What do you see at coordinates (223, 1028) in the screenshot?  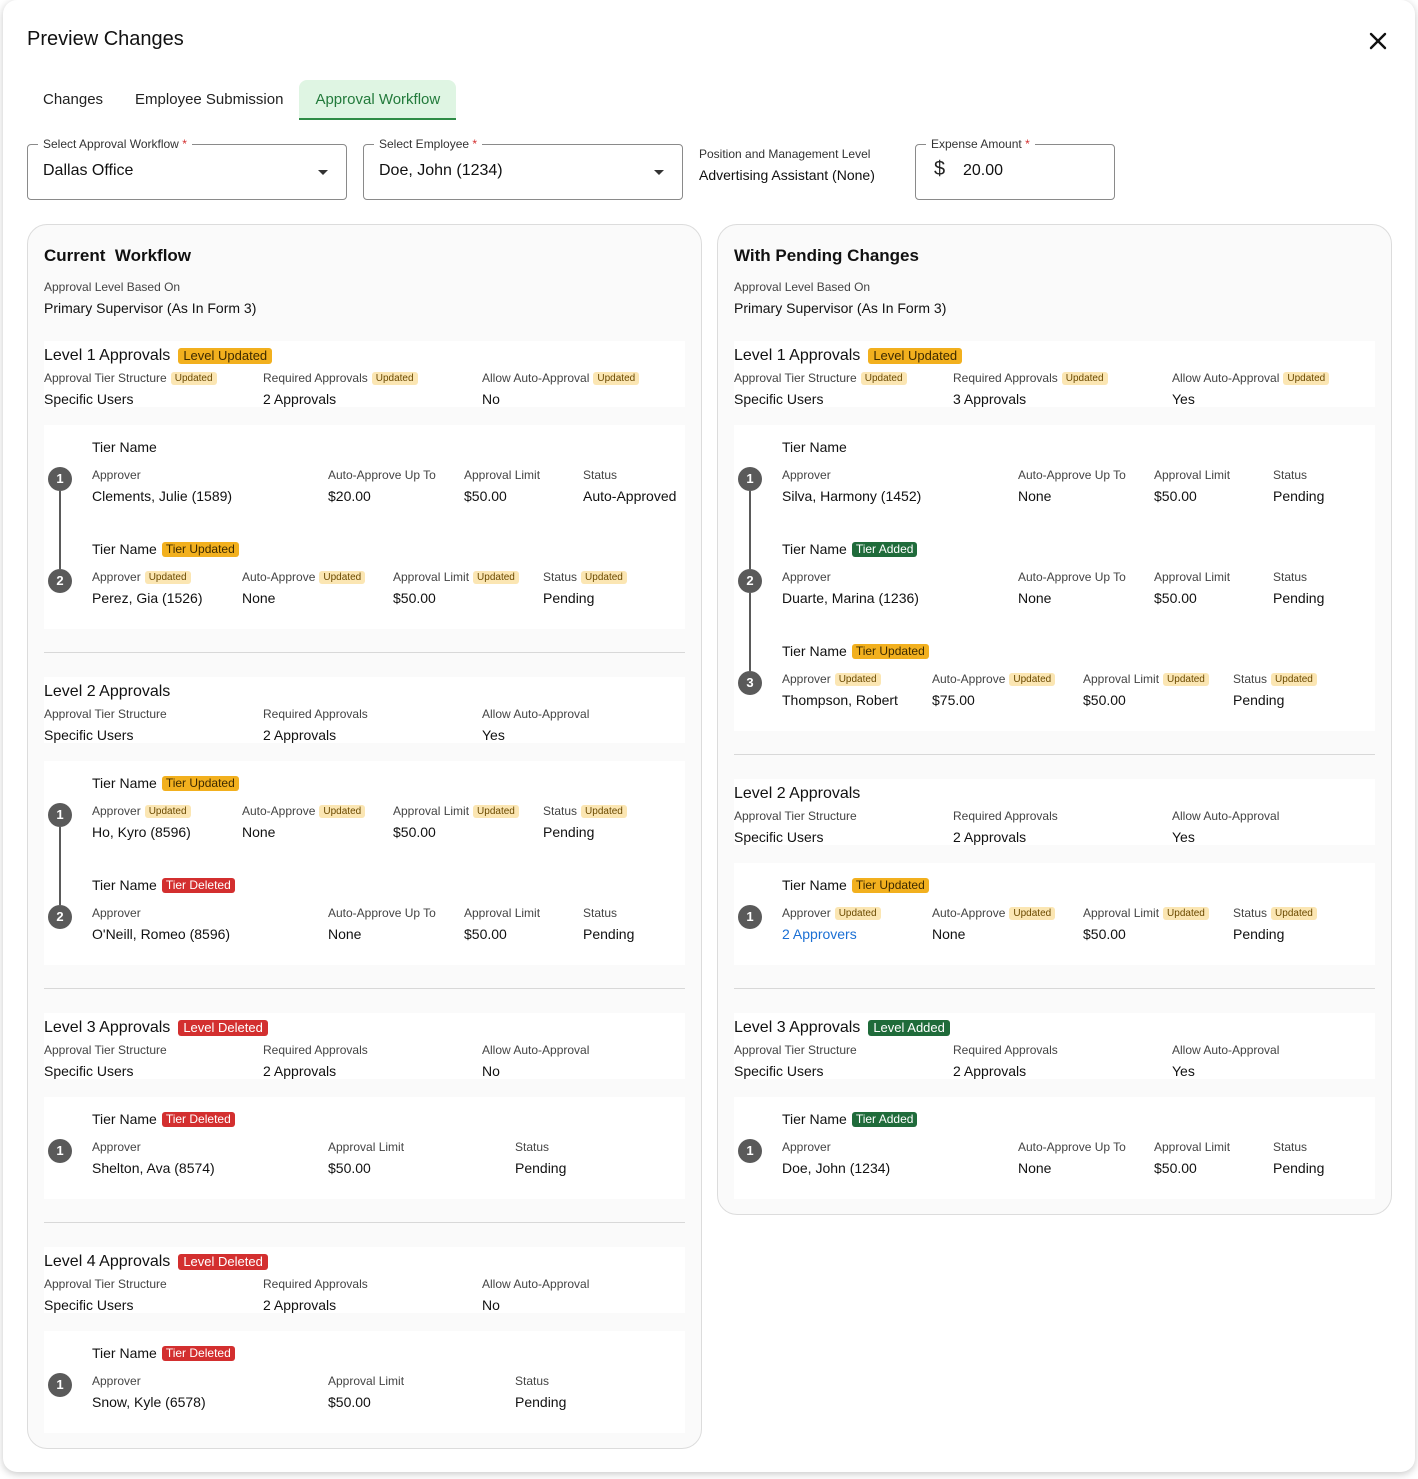 I see `level-status-badge: Level Deleted` at bounding box center [223, 1028].